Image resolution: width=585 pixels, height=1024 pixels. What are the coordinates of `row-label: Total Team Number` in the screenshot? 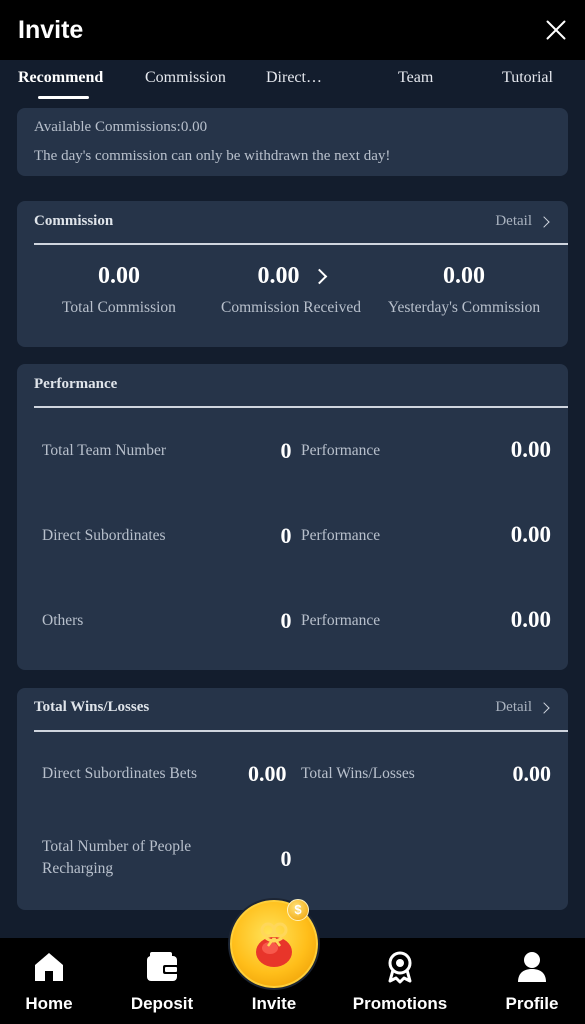 It's located at (104, 450).